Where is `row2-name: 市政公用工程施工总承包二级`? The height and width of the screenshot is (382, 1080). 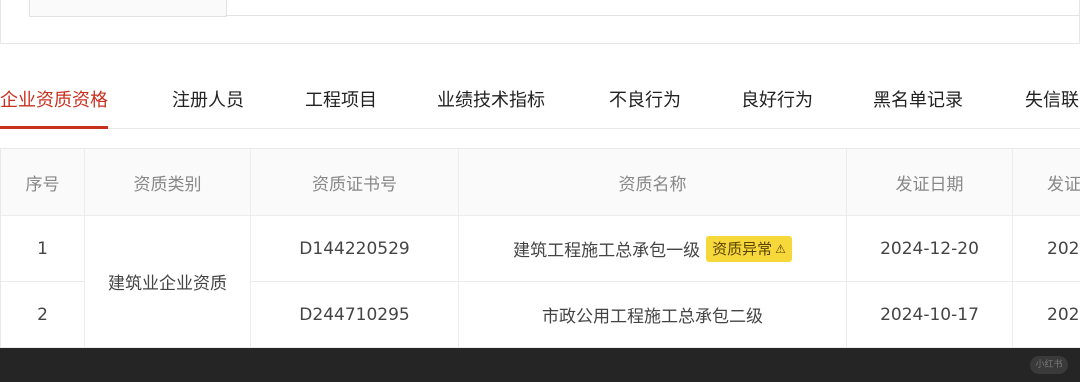 row2-name: 市政公用工程施工总承包二级 is located at coordinates (653, 315).